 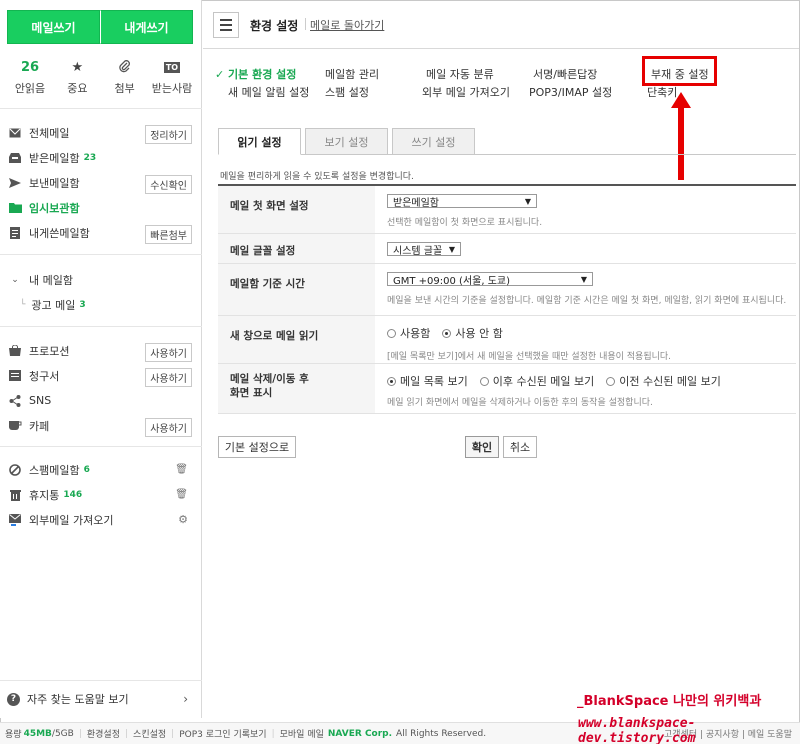 I want to click on folder-inbox: 받은메일함 23, so click(x=101, y=157).